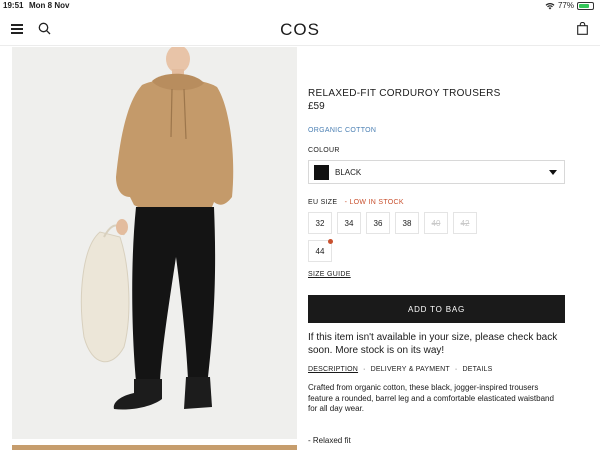  I want to click on product-price: £59, so click(316, 106).